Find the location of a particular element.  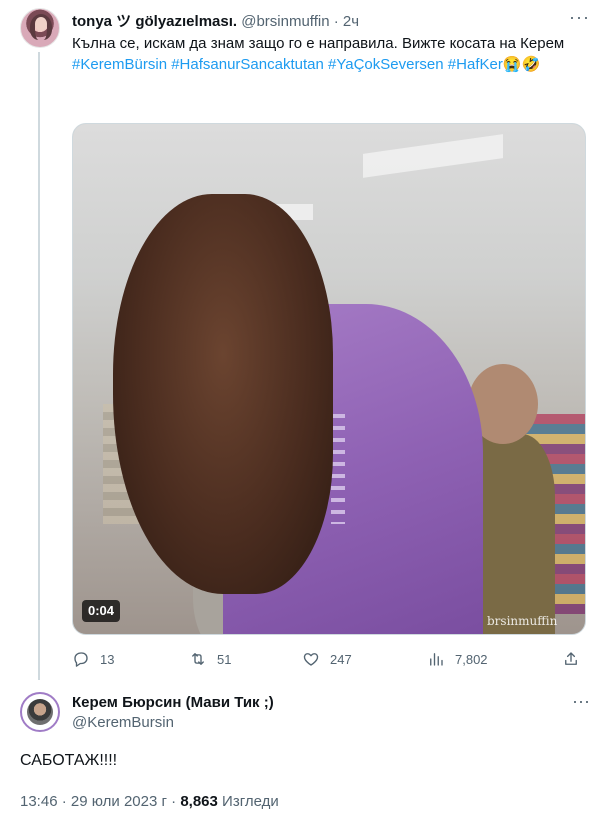

views-icon is located at coordinates (436, 659).